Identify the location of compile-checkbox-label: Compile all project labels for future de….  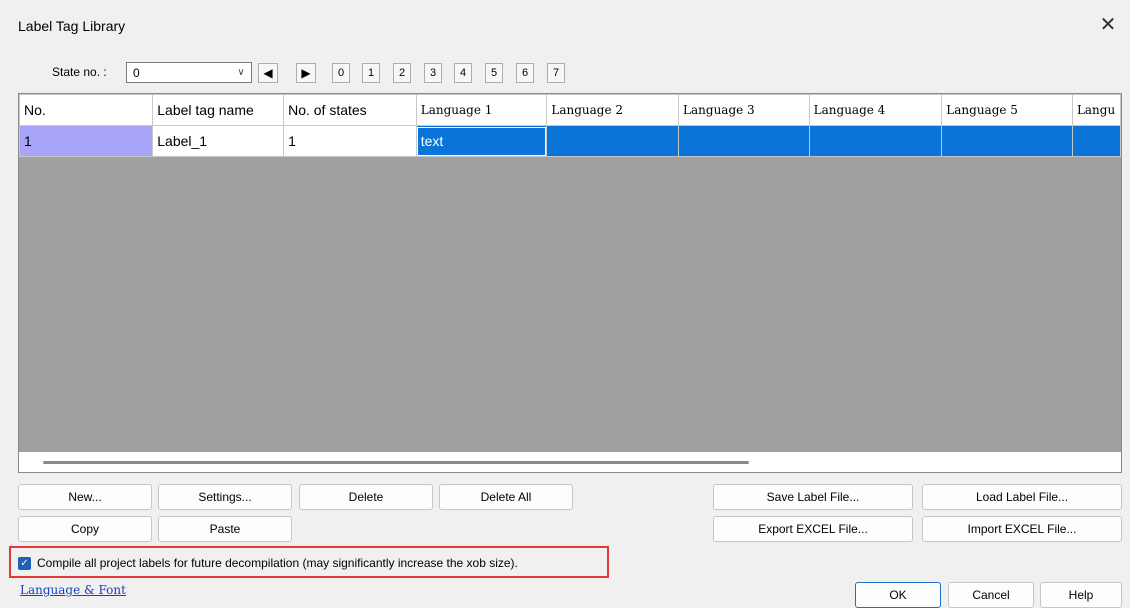
(277, 563).